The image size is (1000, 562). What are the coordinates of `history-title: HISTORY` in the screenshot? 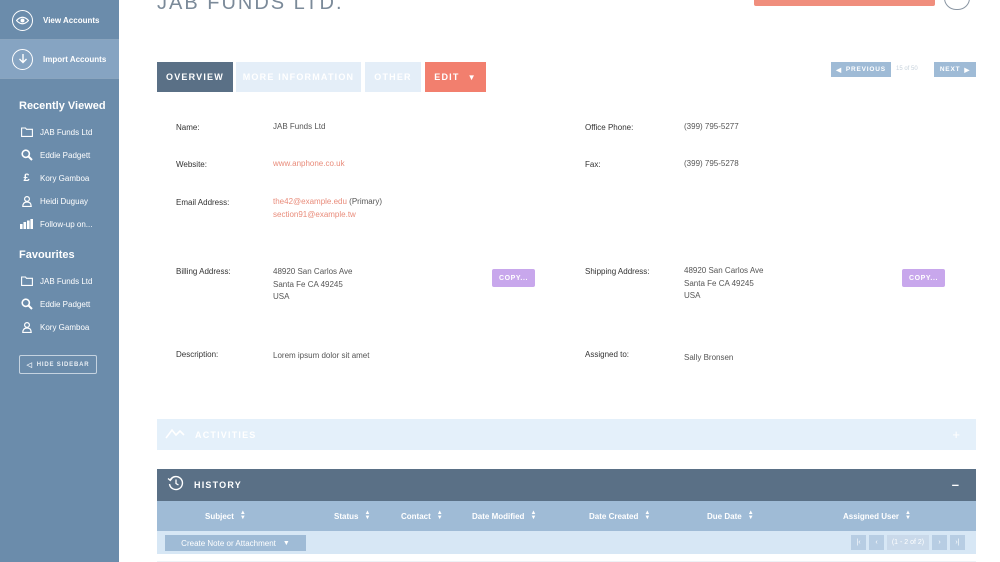 It's located at (218, 485).